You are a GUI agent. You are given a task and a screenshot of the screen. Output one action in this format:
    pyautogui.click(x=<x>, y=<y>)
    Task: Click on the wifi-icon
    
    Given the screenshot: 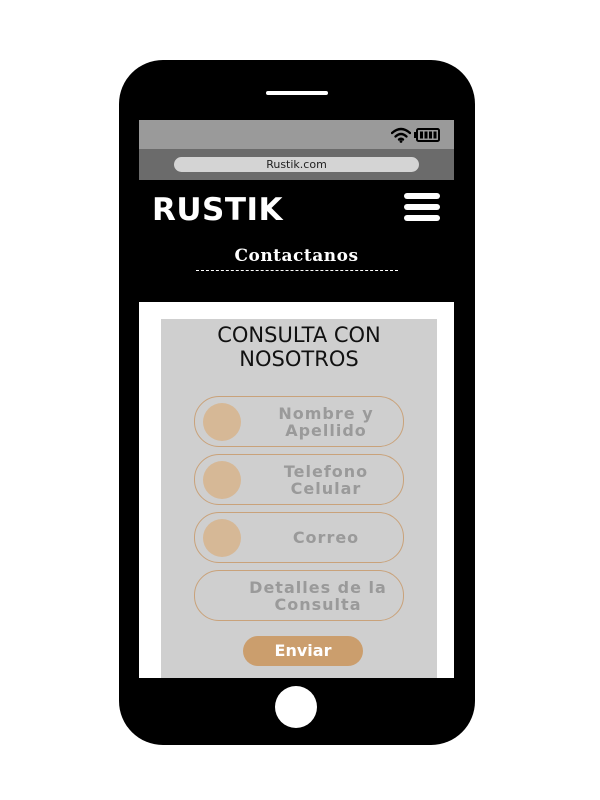 What is the action you would take?
    pyautogui.click(x=401, y=135)
    